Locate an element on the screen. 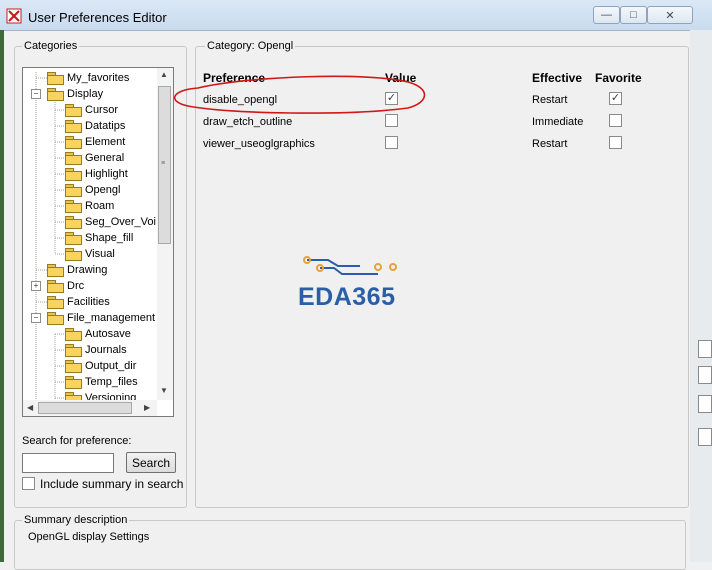 This screenshot has width=712, height=570. scroll-right-icon: ▶ is located at coordinates (147, 407).